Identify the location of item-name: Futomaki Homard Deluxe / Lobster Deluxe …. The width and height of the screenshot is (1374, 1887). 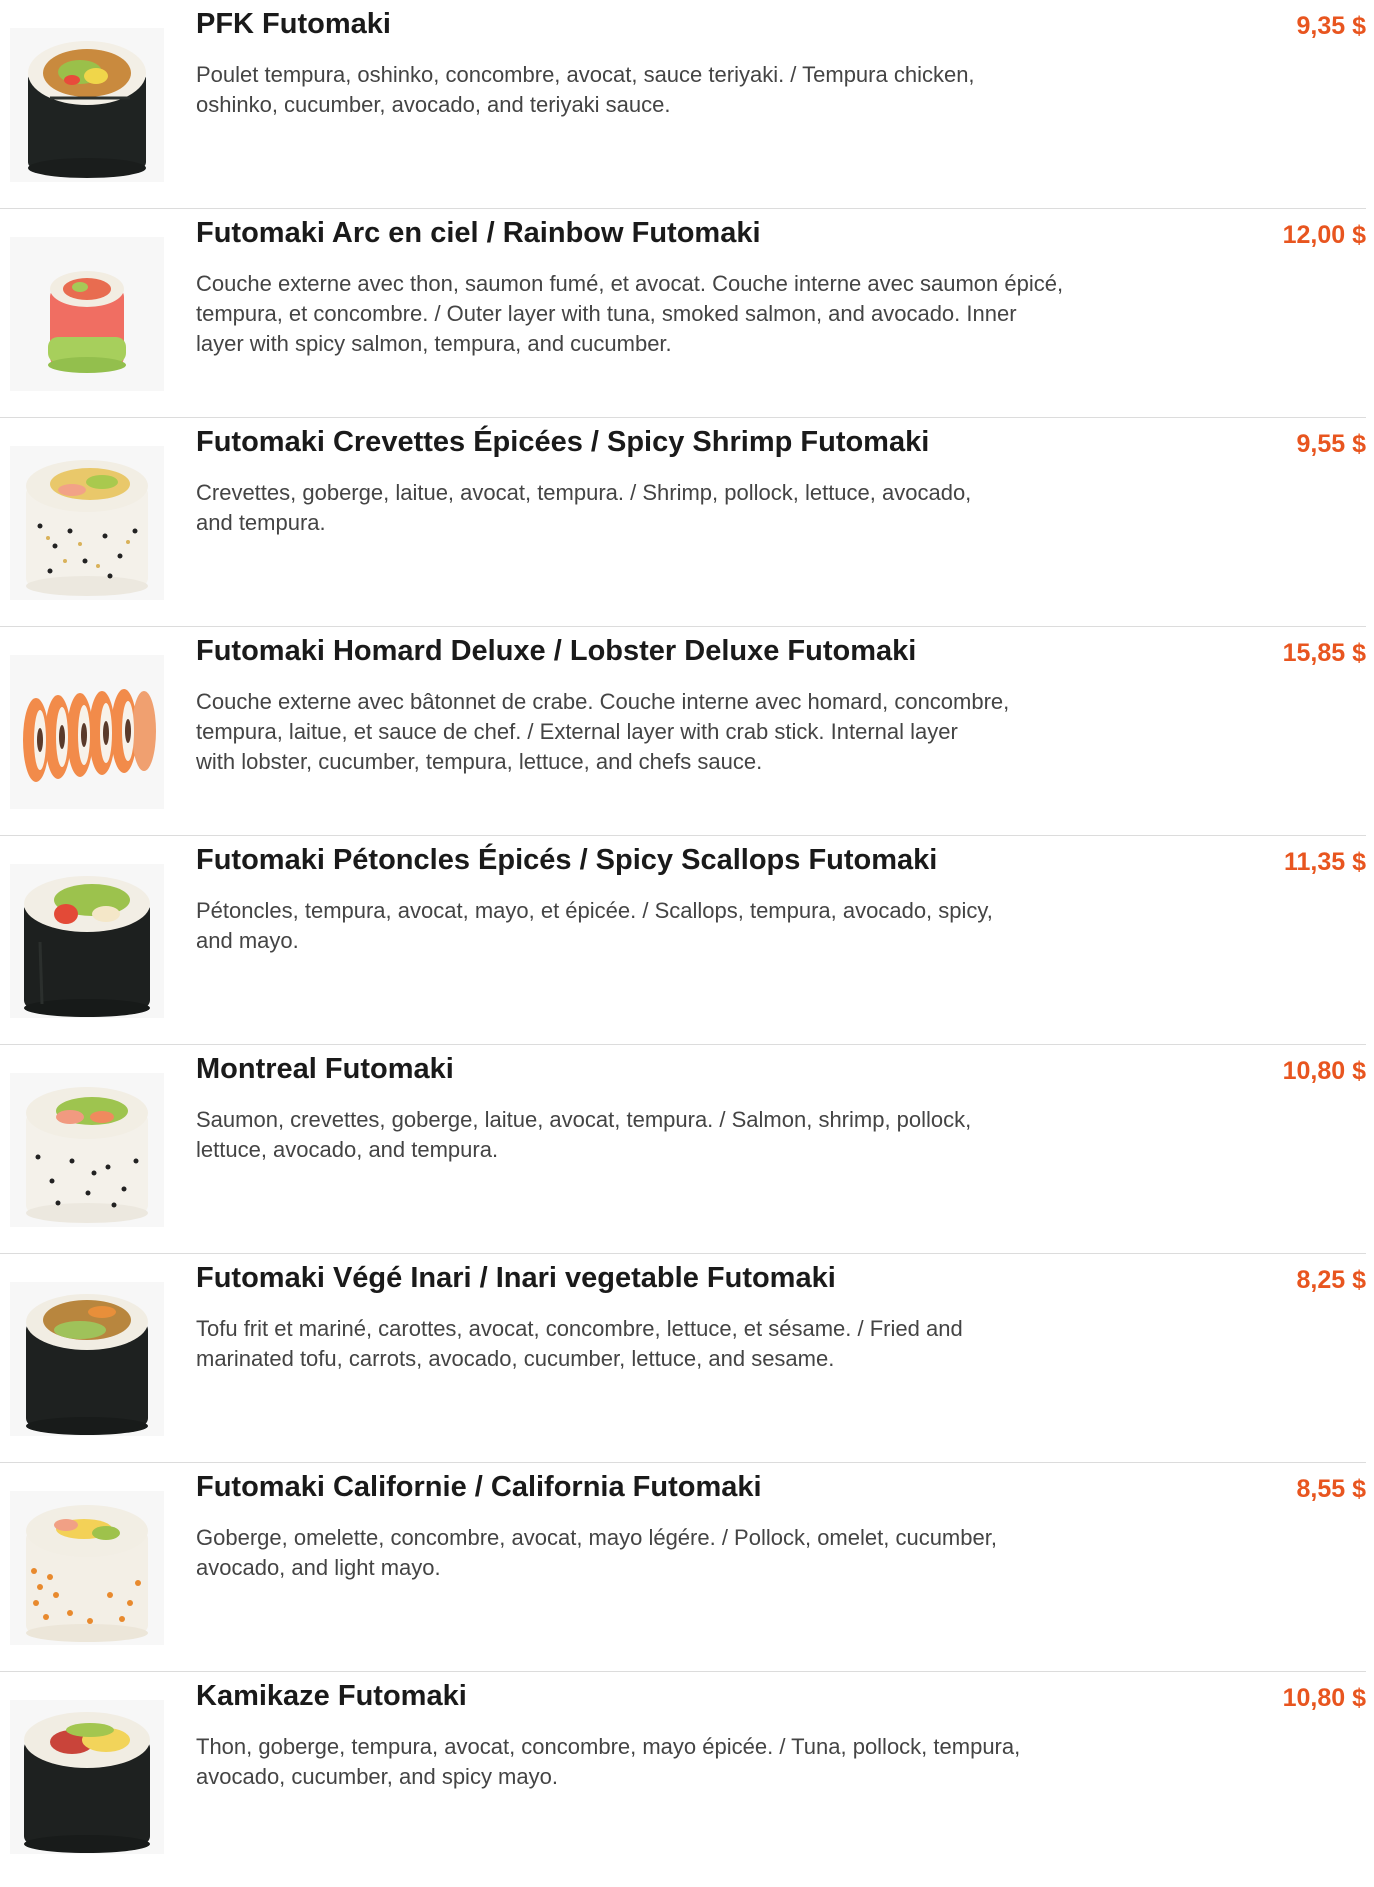
(556, 651).